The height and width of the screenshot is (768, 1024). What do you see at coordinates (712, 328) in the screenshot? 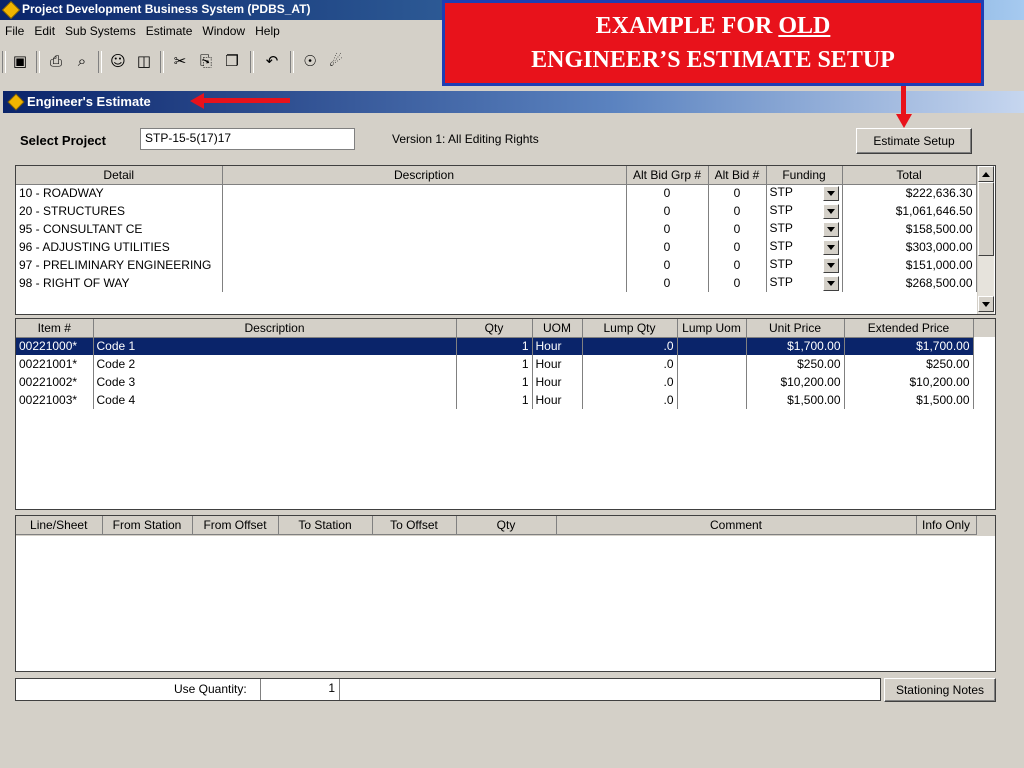
I see `col-lump-uom: Lump Uom` at bounding box center [712, 328].